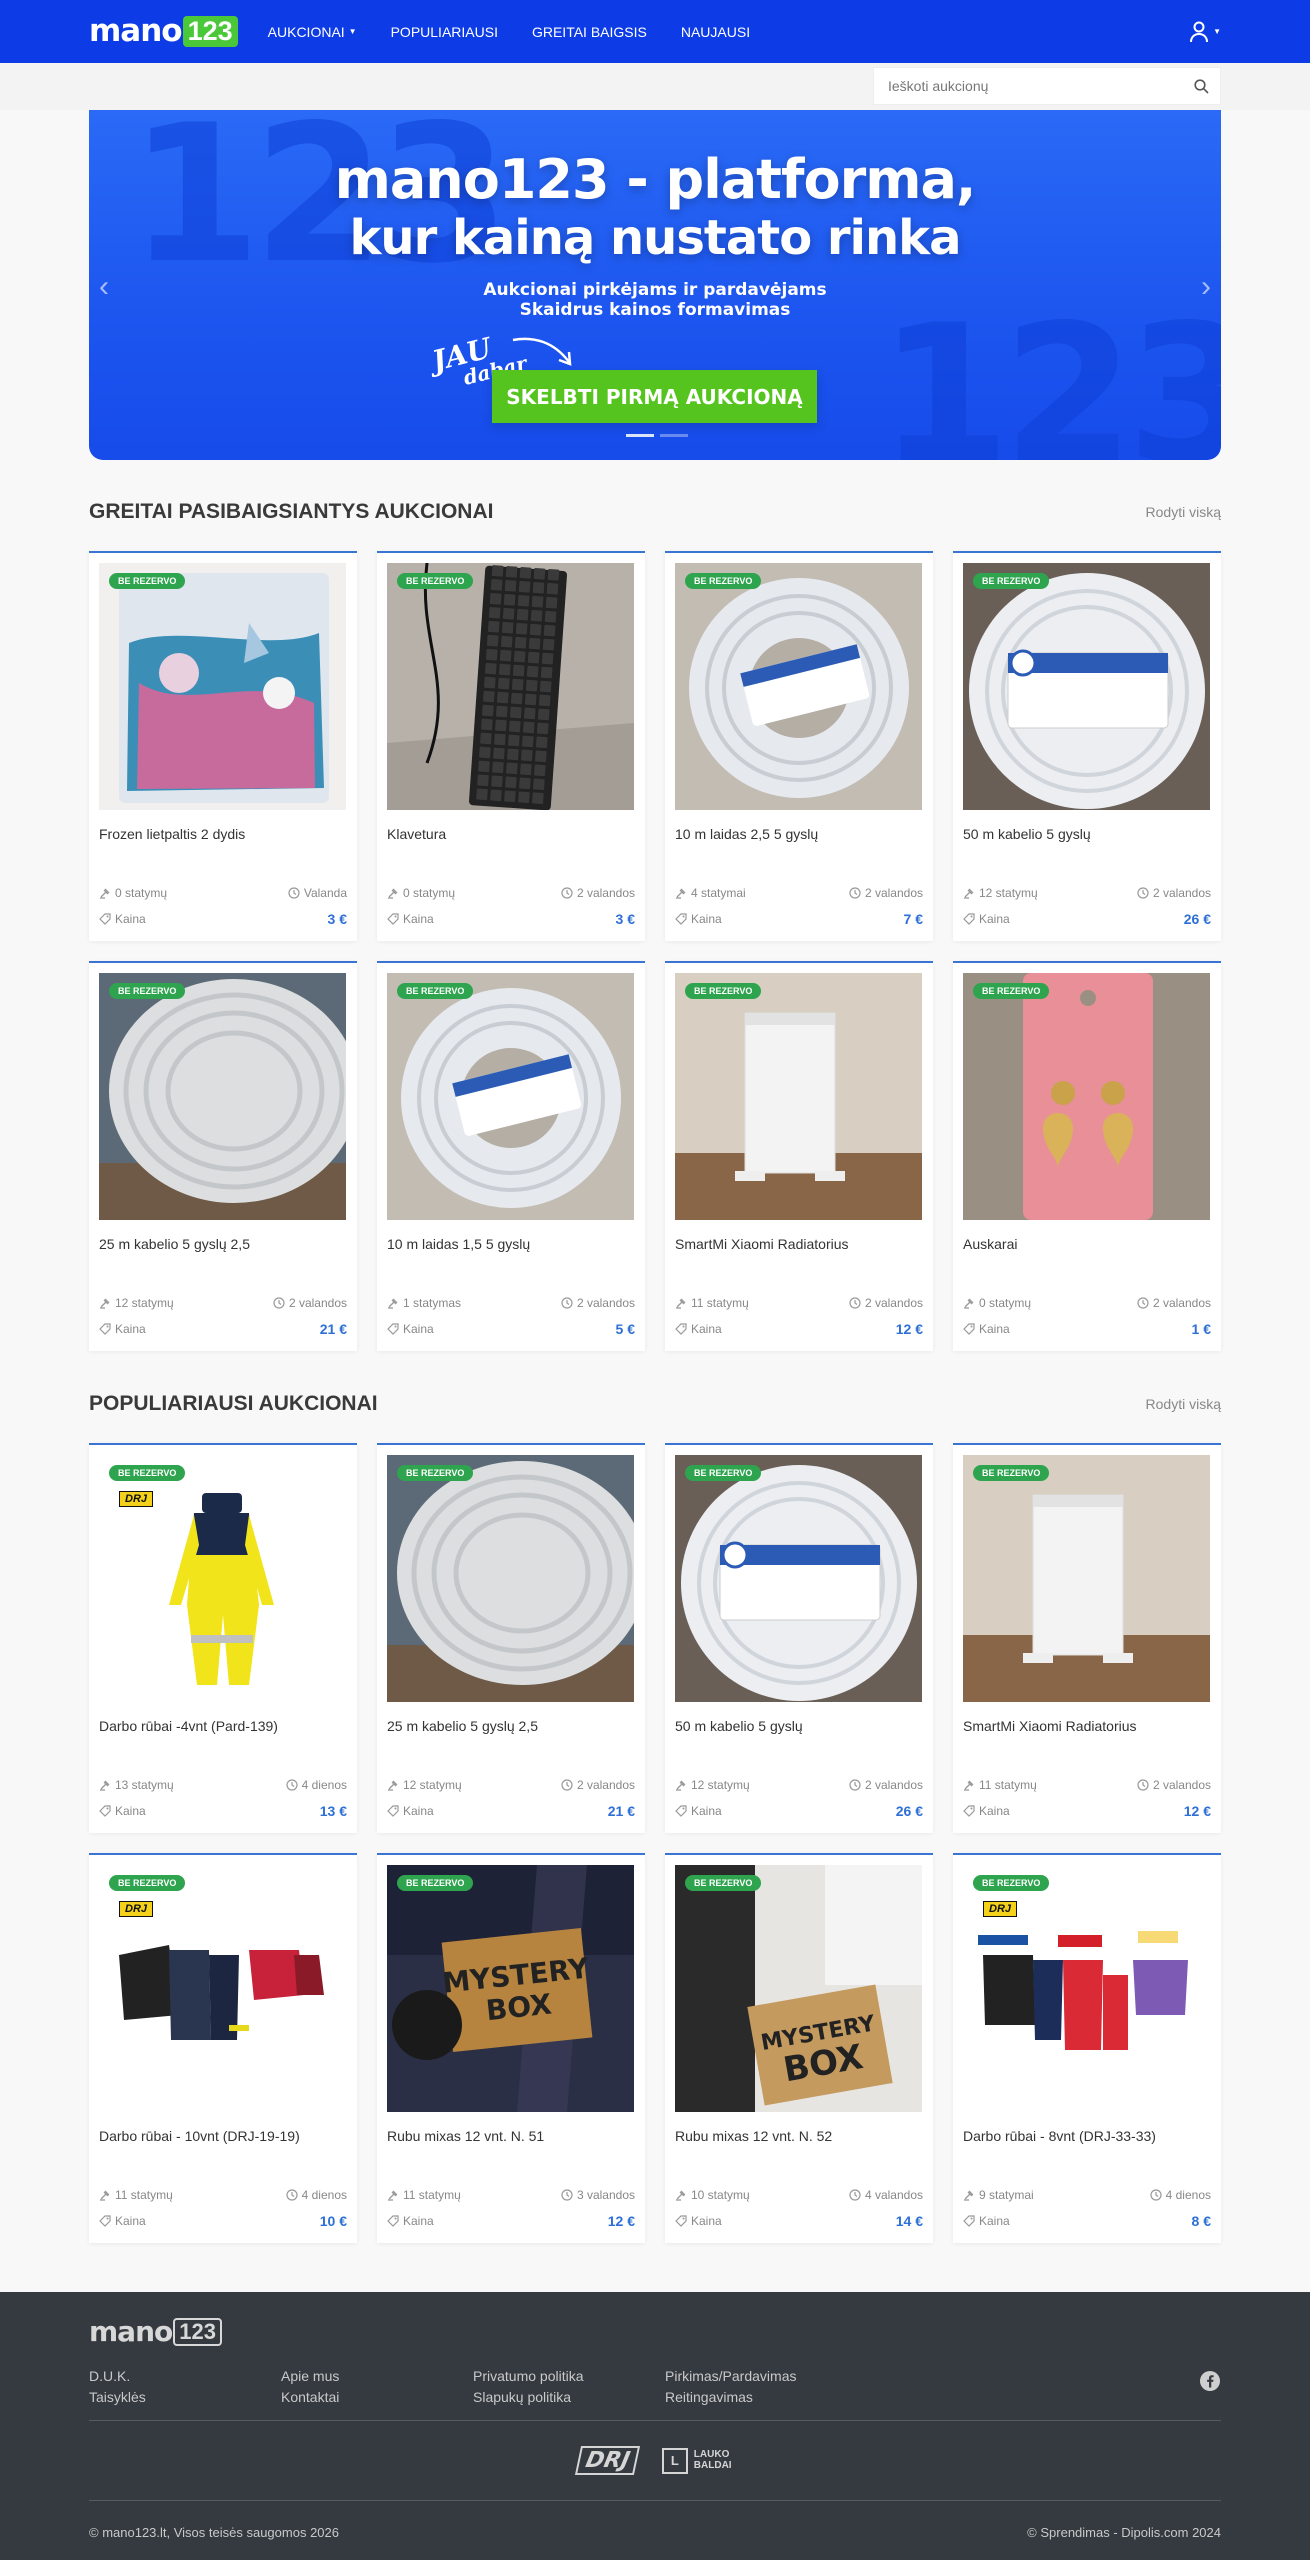  I want to click on footer-logo: mano 123, so click(155, 2332).